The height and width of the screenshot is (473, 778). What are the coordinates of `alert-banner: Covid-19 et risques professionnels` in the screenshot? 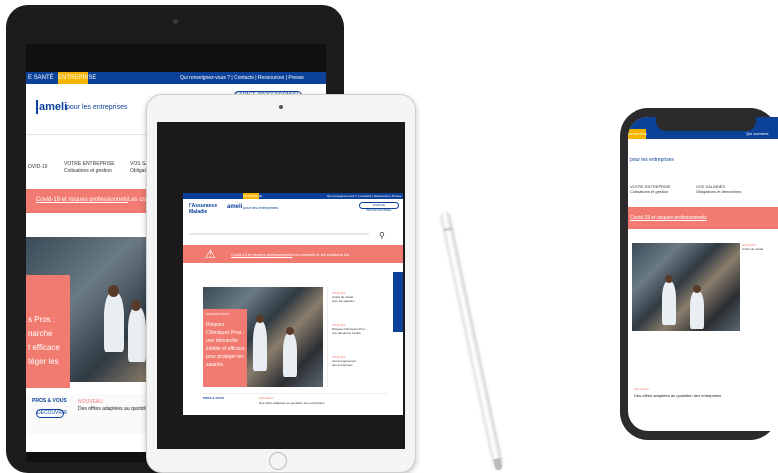 It's located at (703, 218).